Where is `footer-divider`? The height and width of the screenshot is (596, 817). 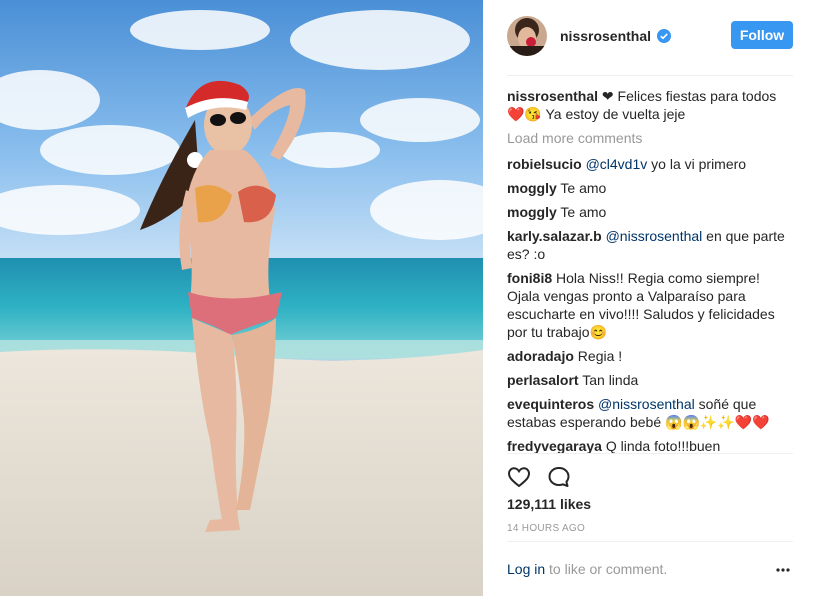
footer-divider is located at coordinates (650, 541).